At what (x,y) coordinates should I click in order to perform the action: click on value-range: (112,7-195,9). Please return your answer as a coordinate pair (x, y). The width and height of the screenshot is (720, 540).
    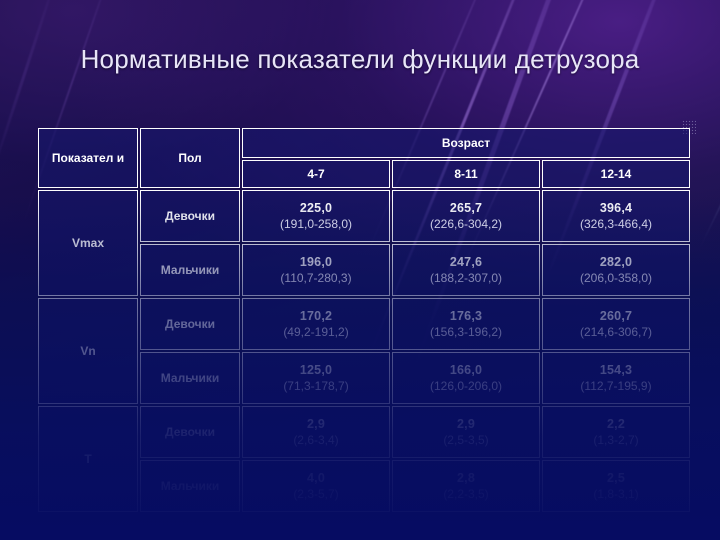
    Looking at the image, I should click on (616, 385).